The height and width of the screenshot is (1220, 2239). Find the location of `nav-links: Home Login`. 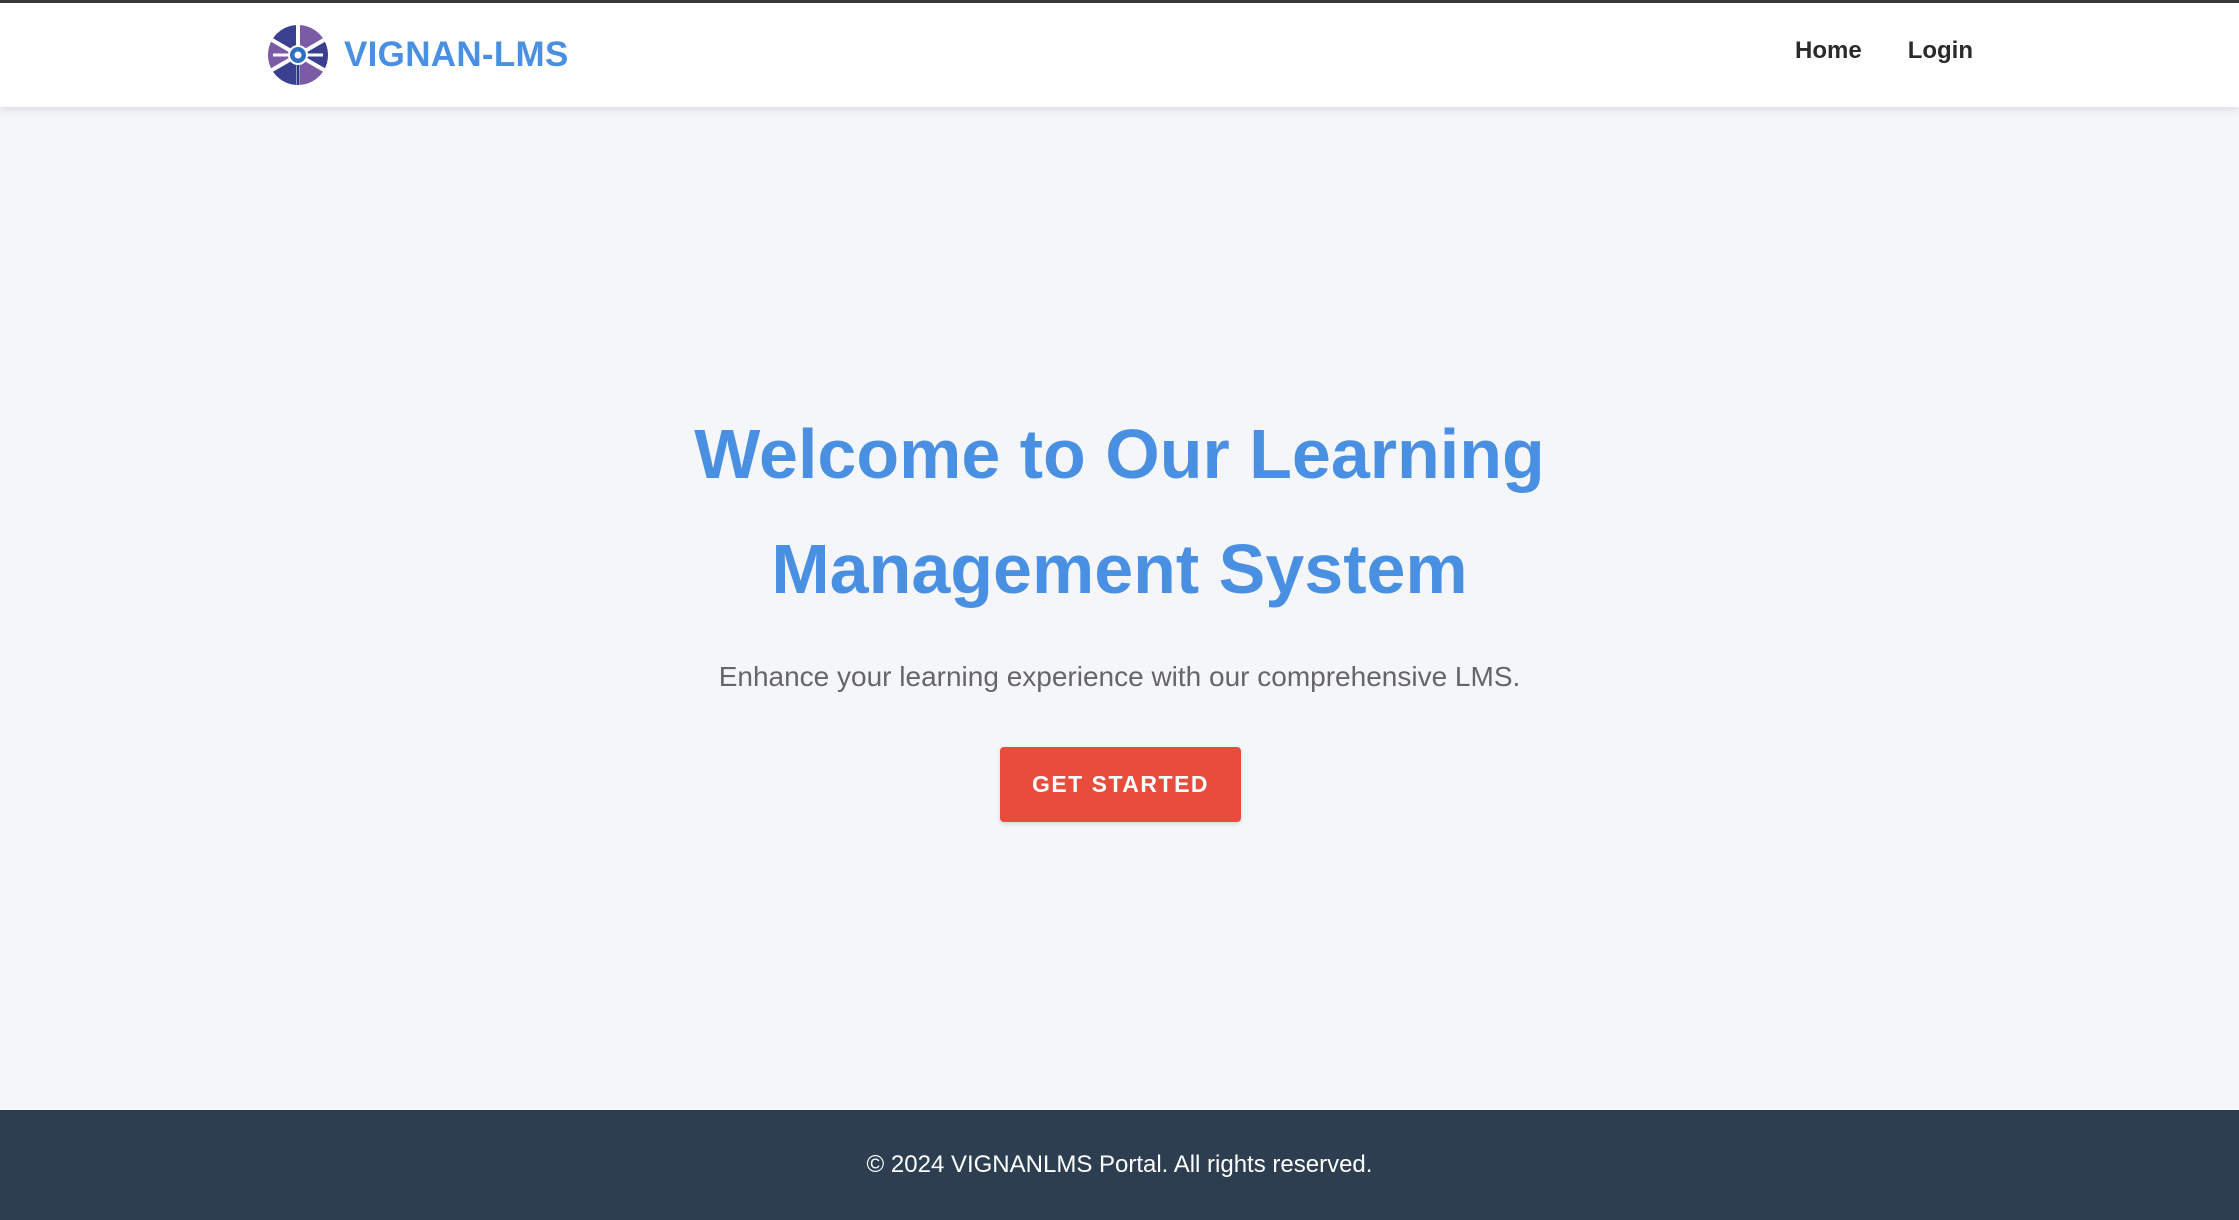

nav-links: Home Login is located at coordinates (1861, 51).